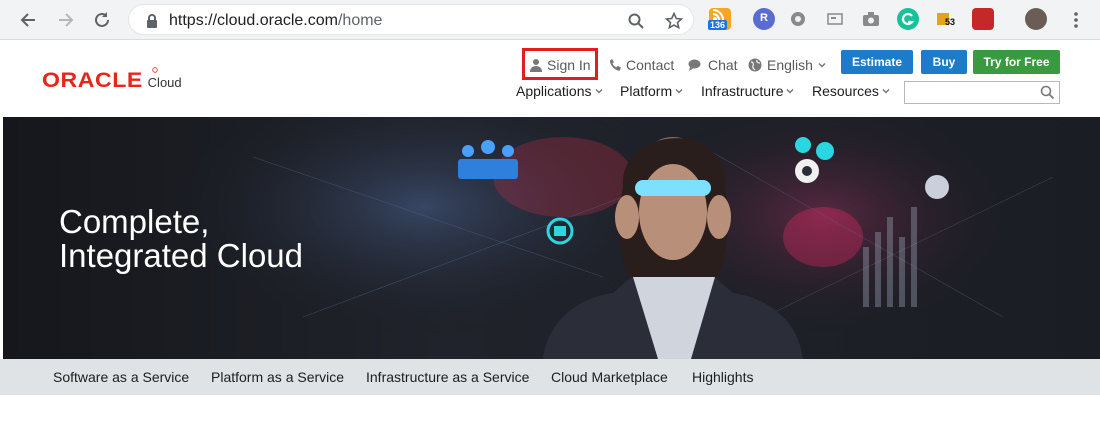  Describe the element at coordinates (277, 377) in the screenshot. I see `subnav-platform-as-a-service: Platform as a Service` at that location.